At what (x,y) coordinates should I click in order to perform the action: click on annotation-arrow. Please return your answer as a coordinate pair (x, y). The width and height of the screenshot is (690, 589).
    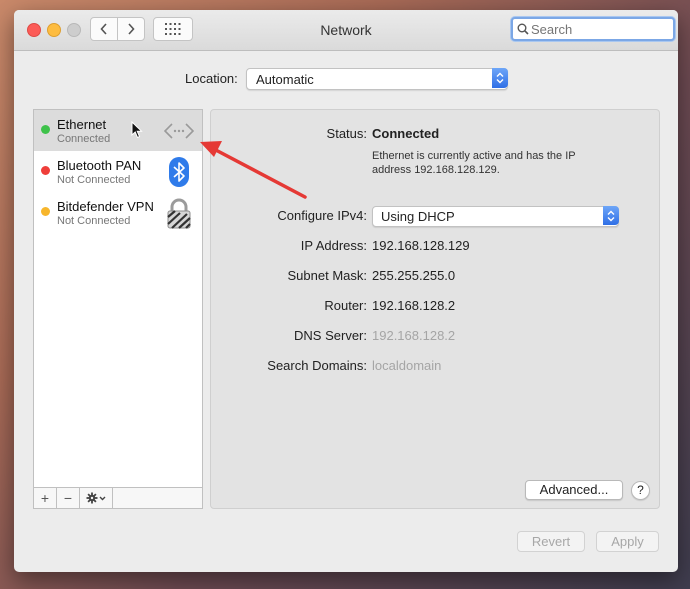
    Looking at the image, I should click on (253, 170).